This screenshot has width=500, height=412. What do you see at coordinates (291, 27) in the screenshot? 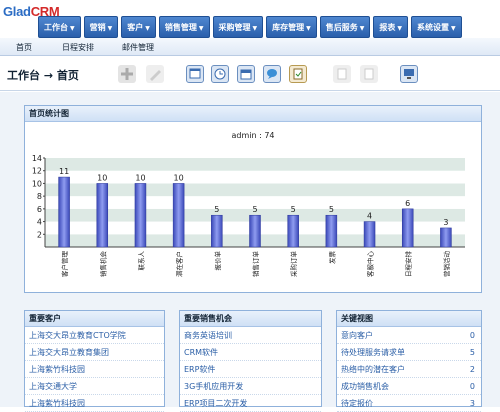
I see `nav-item-inventory: 库存管理 ▼` at bounding box center [291, 27].